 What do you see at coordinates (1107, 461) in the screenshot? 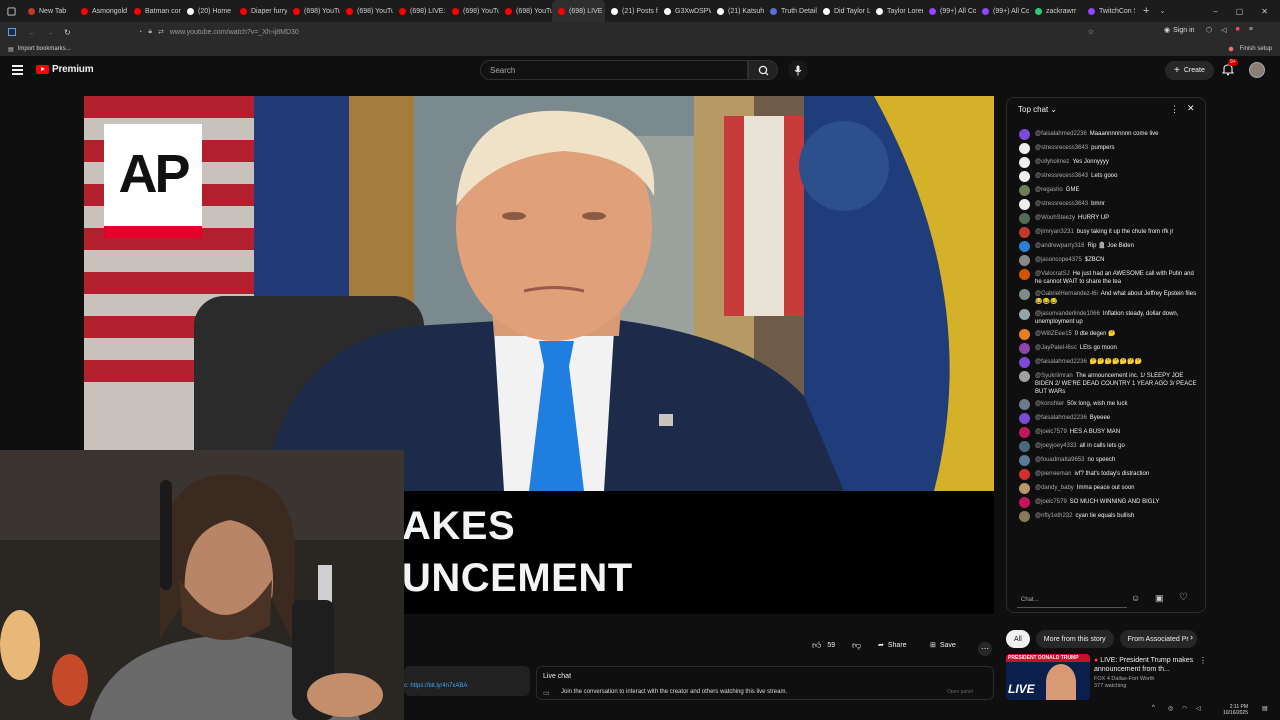
I see `chat-message: @fouadmatta9653 no speech` at bounding box center [1107, 461].